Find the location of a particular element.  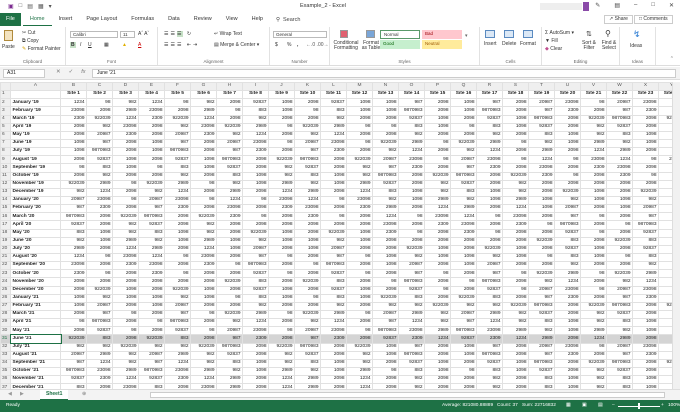

column-header-H: H is located at coordinates (229, 87).